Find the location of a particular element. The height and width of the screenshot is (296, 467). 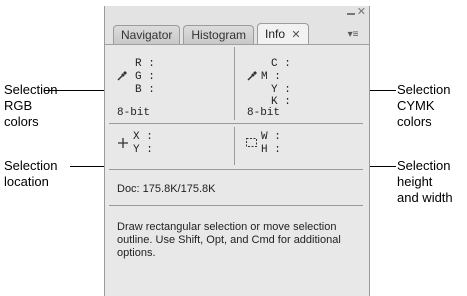

cmyk-bit-depth: 8-bit is located at coordinates (264, 113).